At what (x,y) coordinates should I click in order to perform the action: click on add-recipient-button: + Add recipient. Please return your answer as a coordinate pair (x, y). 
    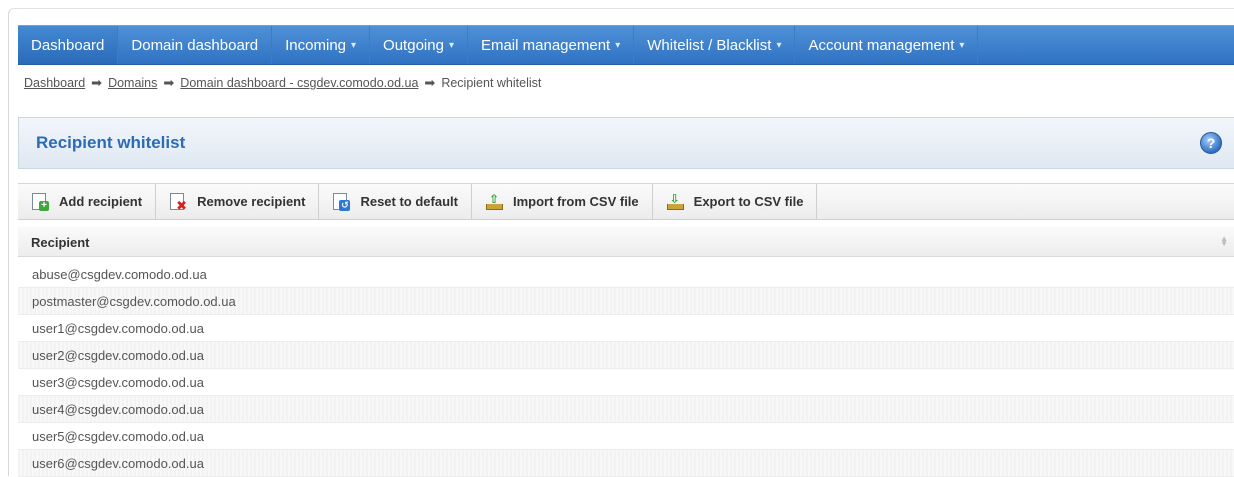
    Looking at the image, I should click on (87, 201).